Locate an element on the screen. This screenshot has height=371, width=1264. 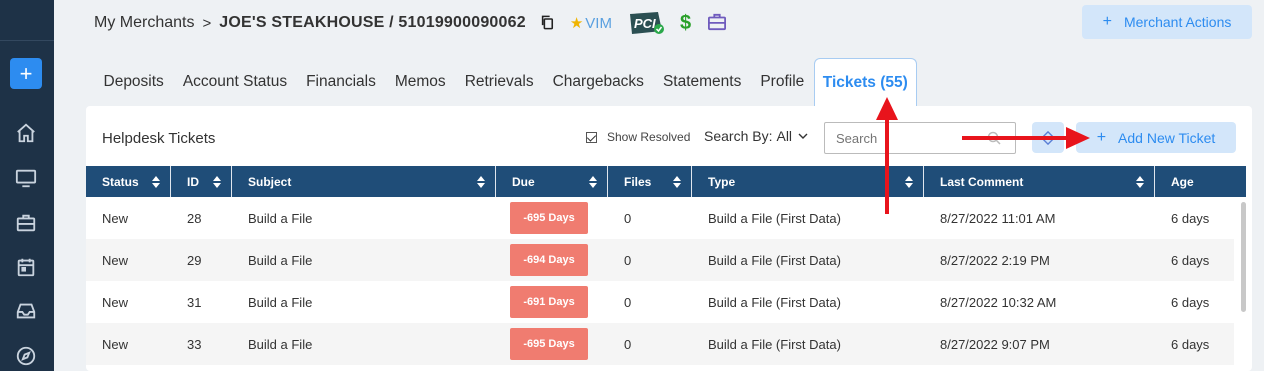
scrollbar-thumb is located at coordinates (1243, 257).